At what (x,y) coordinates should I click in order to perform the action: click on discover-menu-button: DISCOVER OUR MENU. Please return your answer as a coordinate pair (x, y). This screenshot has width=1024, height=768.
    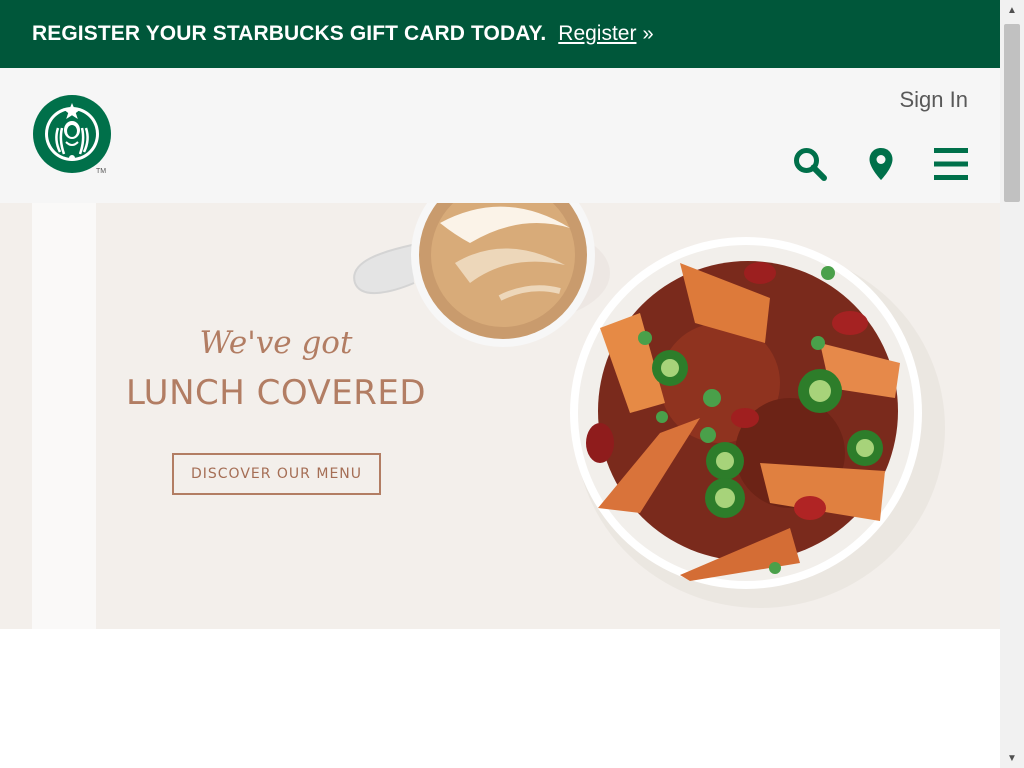
    Looking at the image, I should click on (276, 474).